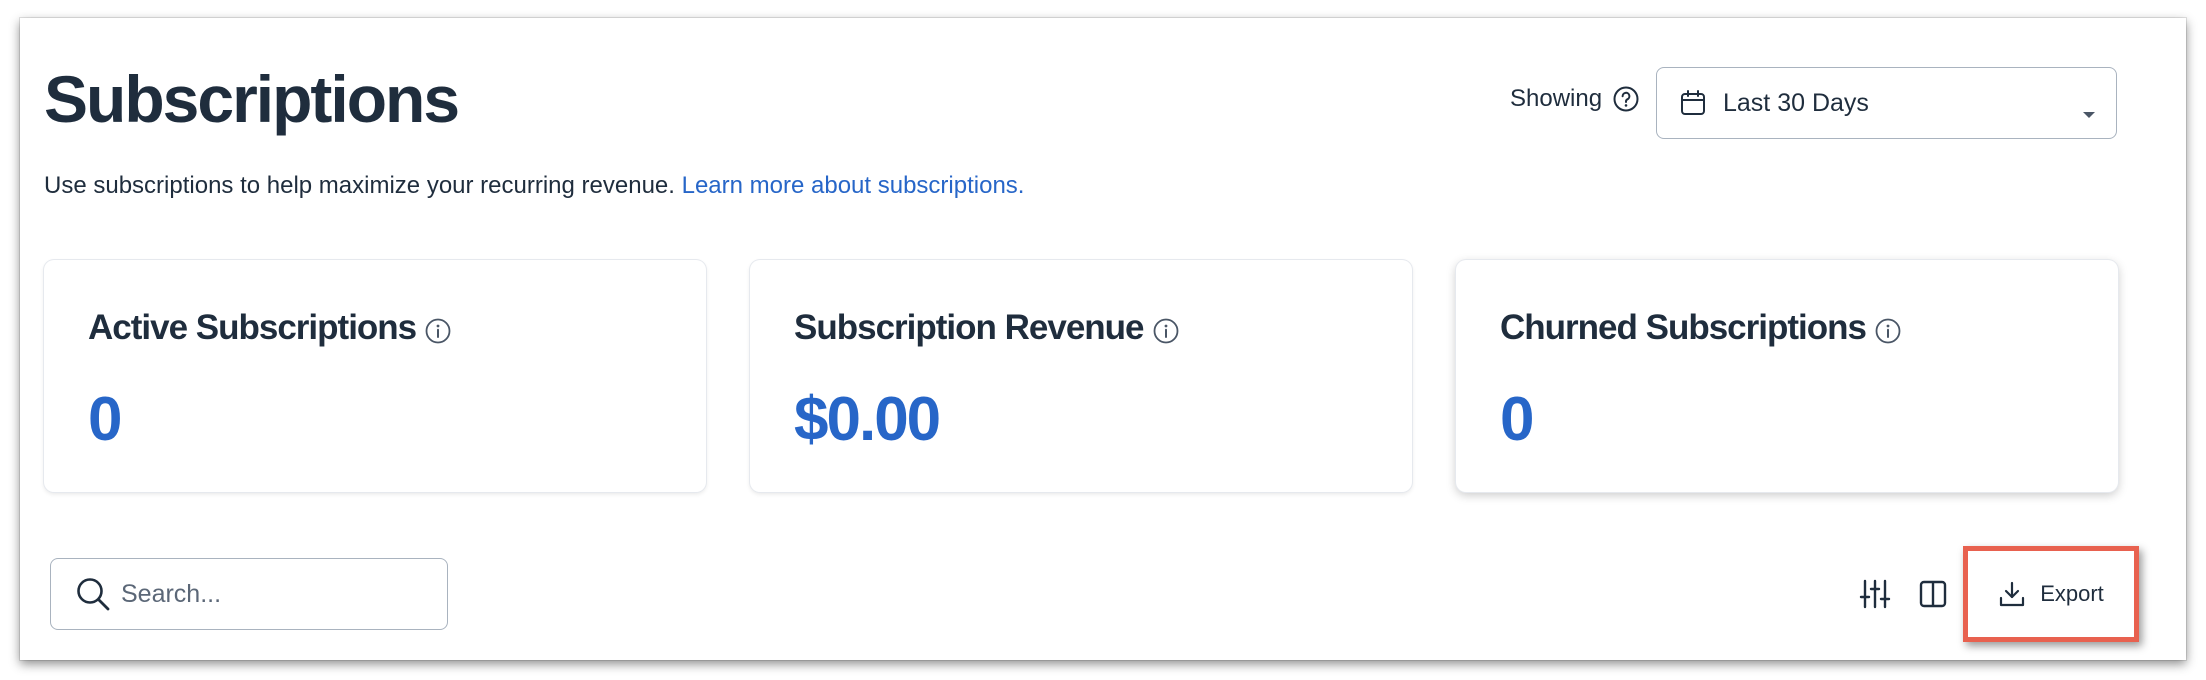 This screenshot has width=2206, height=680. I want to click on caret-down-icon, so click(2089, 108).